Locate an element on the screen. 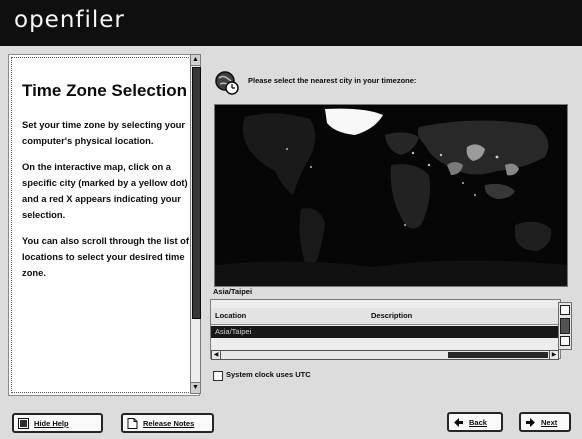 The width and height of the screenshot is (582, 439). help-scrollbar: ▲ ▼ is located at coordinates (195, 224).